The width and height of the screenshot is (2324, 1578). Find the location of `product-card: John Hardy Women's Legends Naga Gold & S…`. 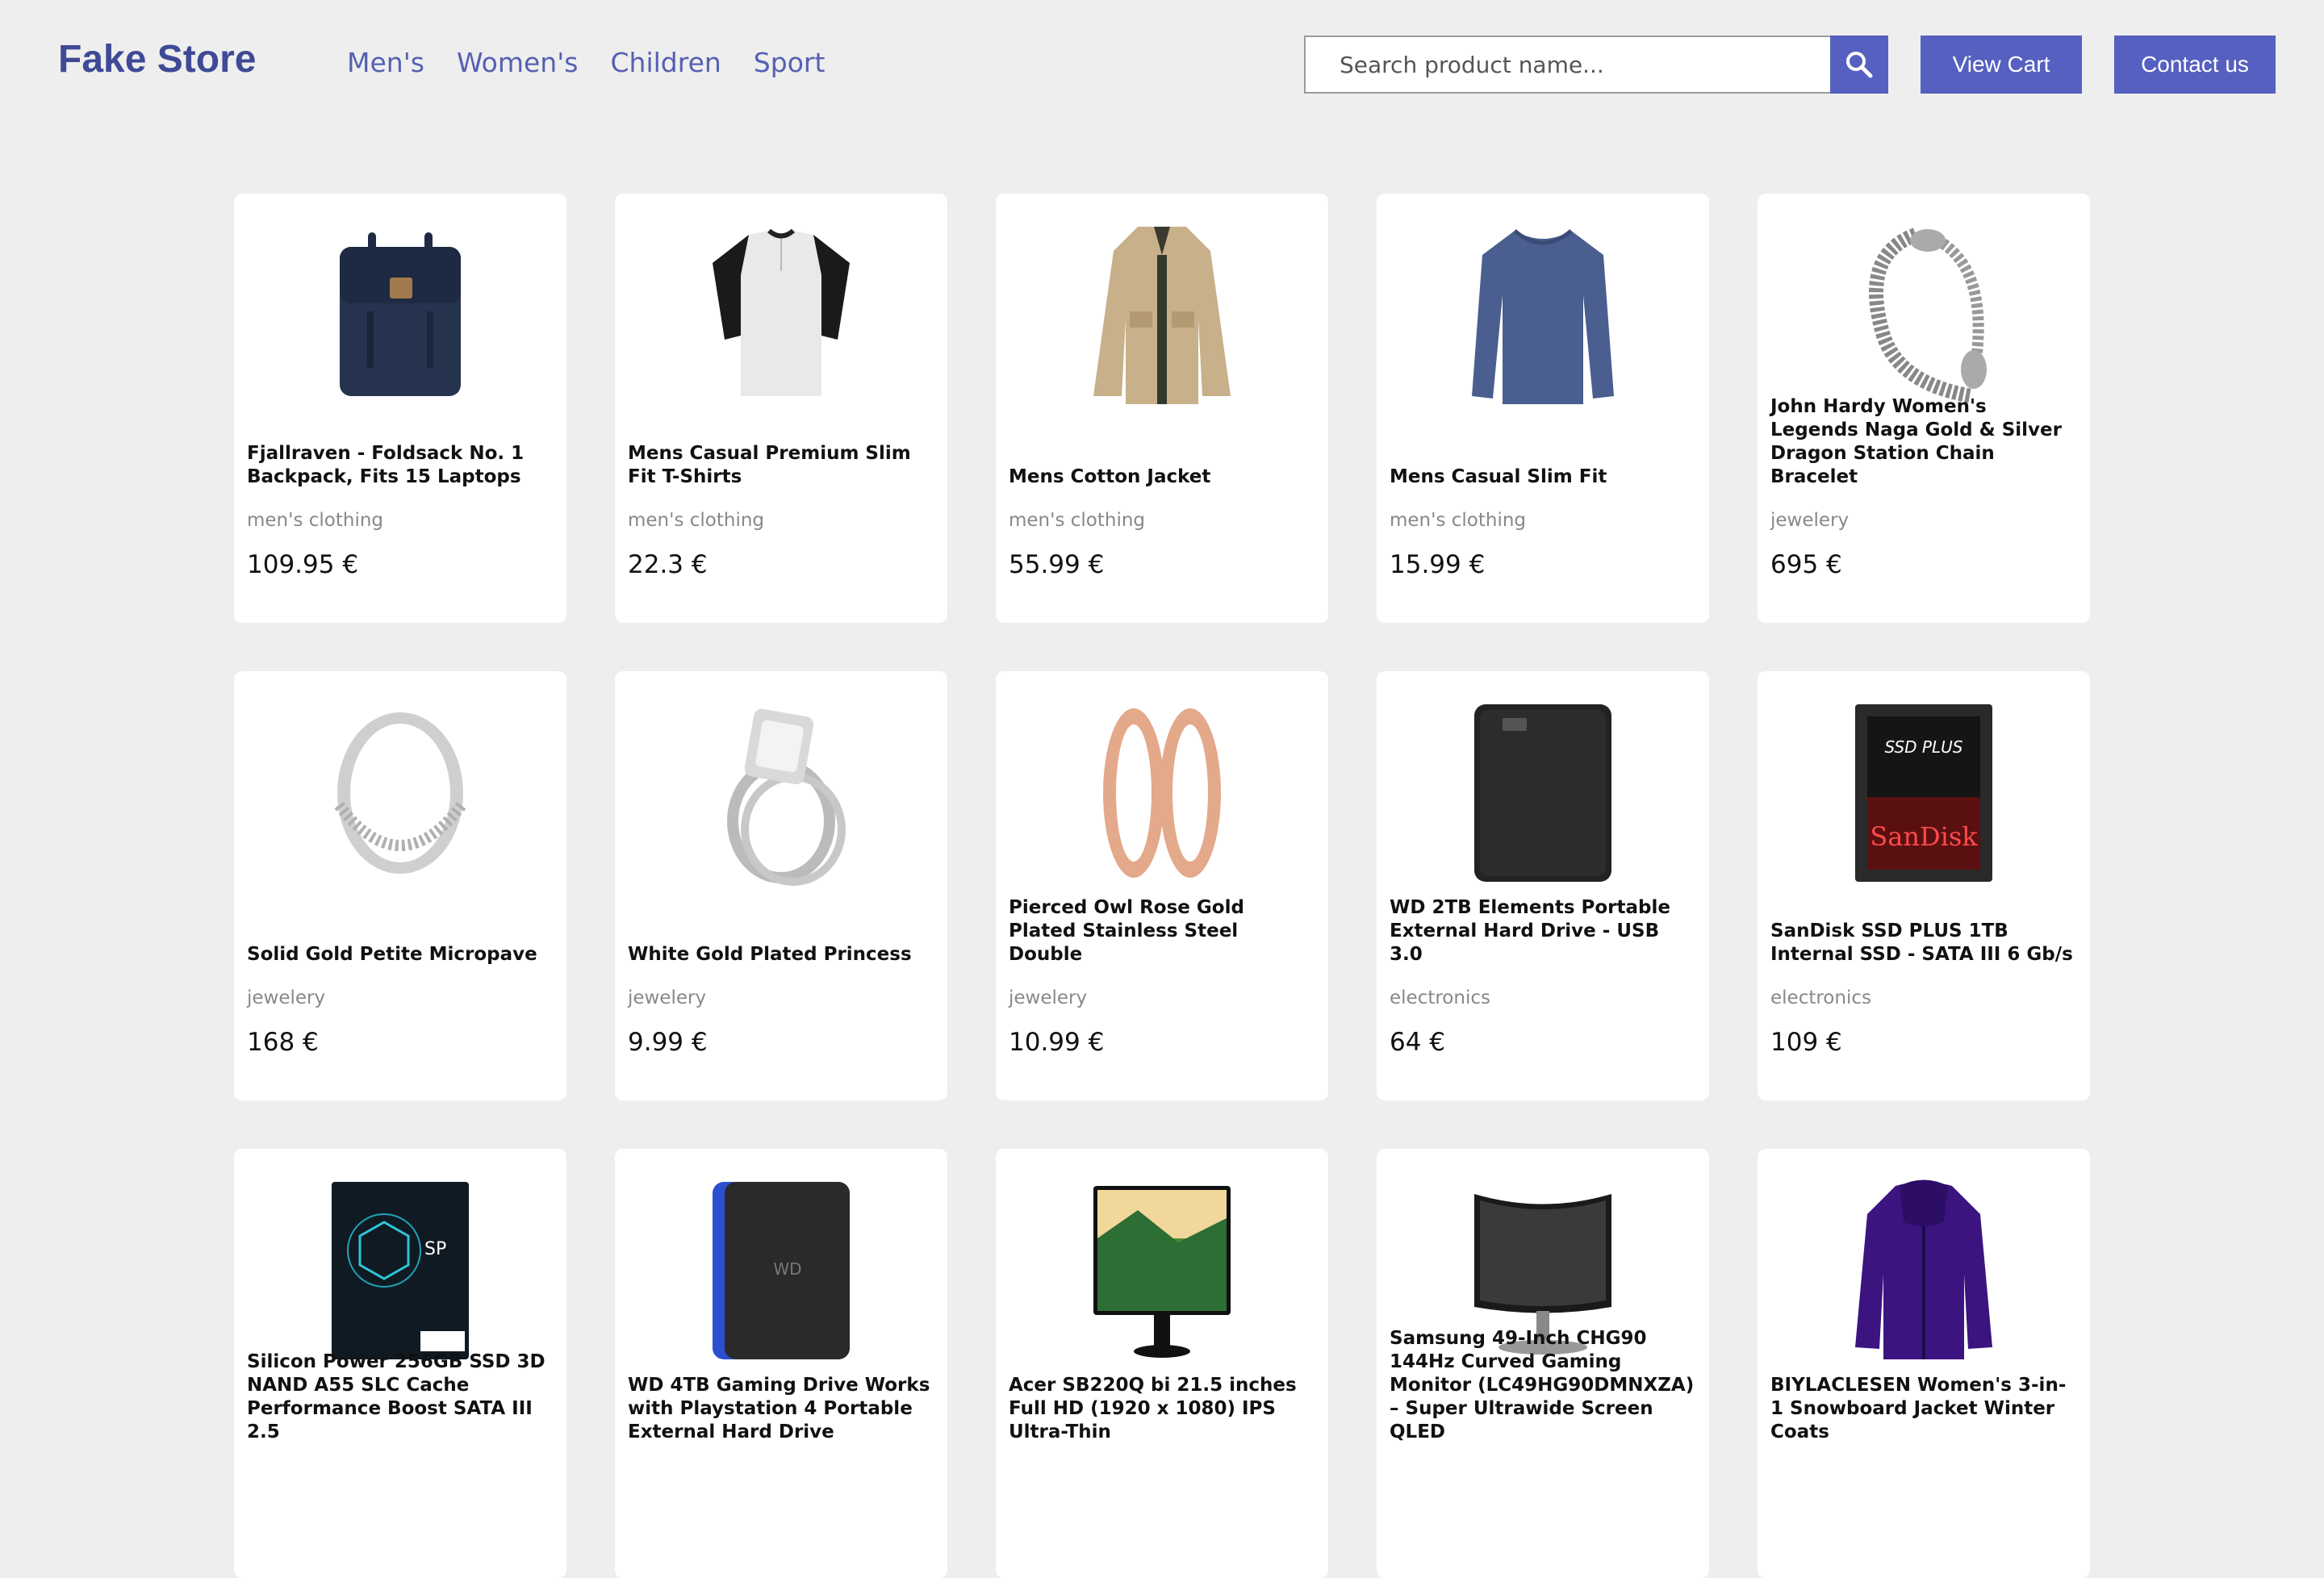

product-card: John Hardy Women's Legends Naga Gold & S… is located at coordinates (1924, 408).